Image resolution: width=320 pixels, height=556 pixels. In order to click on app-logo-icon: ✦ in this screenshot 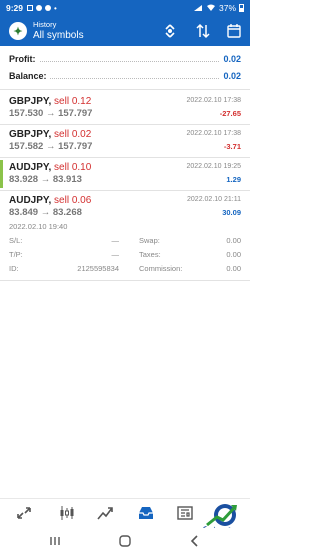, I will do `click(18, 31)`.